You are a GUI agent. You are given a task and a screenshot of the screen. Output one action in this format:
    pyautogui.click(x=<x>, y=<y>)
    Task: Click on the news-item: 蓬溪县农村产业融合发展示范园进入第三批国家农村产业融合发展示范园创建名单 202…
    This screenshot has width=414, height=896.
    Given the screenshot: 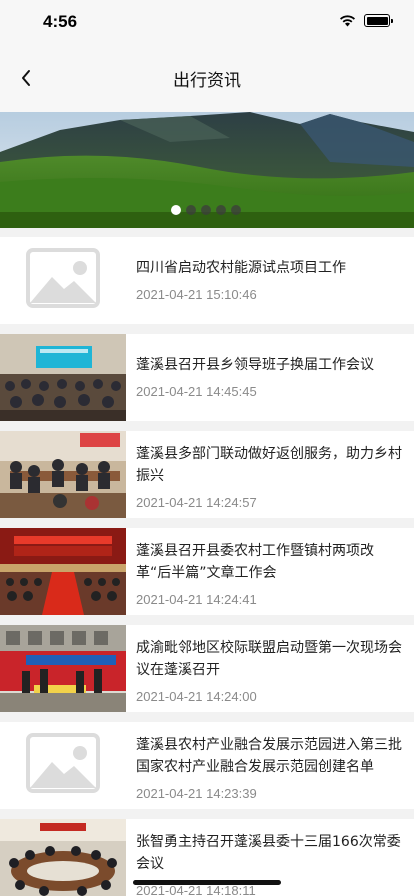 What is the action you would take?
    pyautogui.click(x=207, y=765)
    